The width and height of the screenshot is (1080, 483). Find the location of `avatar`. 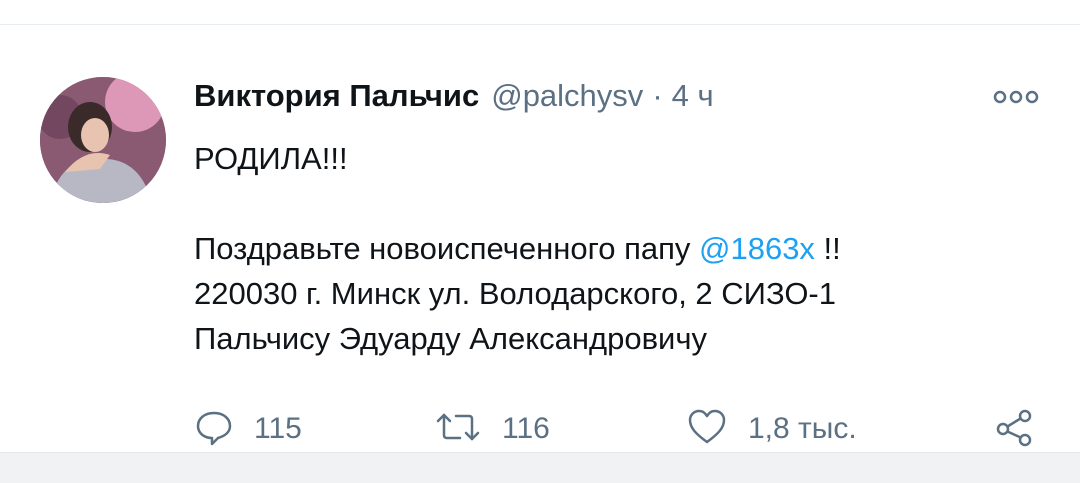

avatar is located at coordinates (103, 140).